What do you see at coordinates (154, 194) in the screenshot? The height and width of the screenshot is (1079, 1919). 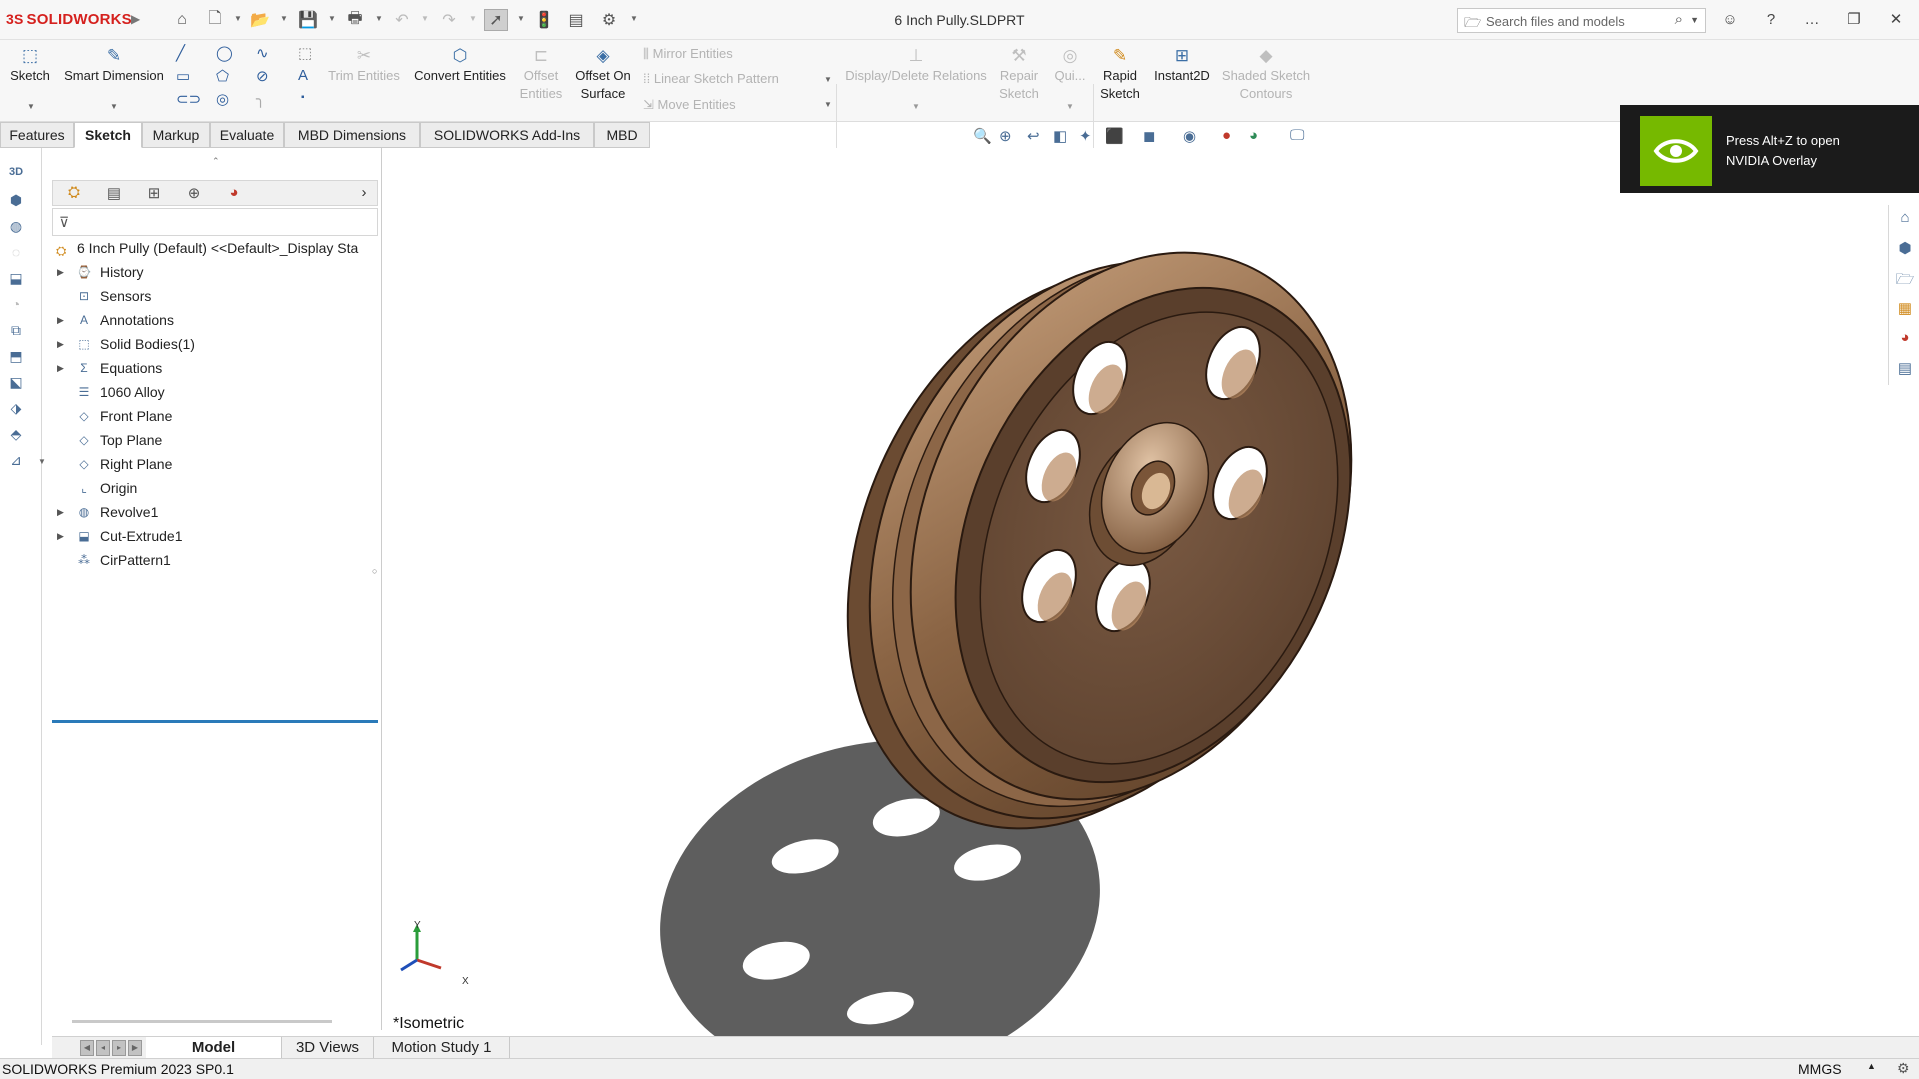 I see `configuration-manager-icon: ⊞` at bounding box center [154, 194].